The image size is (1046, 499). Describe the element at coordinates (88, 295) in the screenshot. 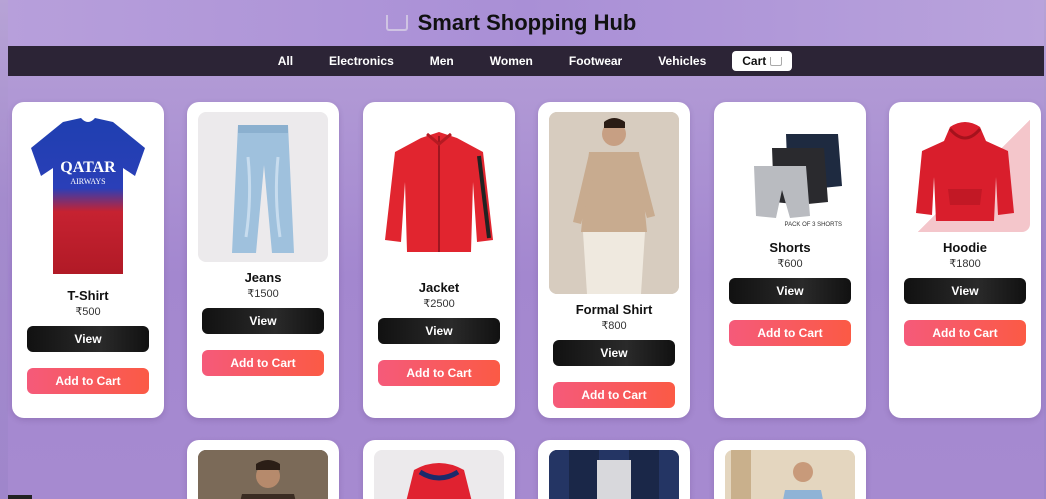

I see `product-name: T-Shirt` at that location.